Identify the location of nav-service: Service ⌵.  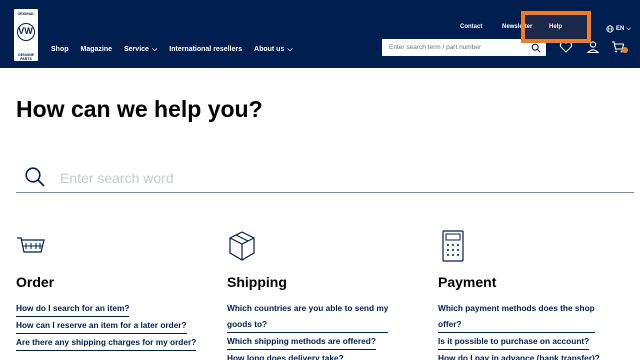
(140, 49).